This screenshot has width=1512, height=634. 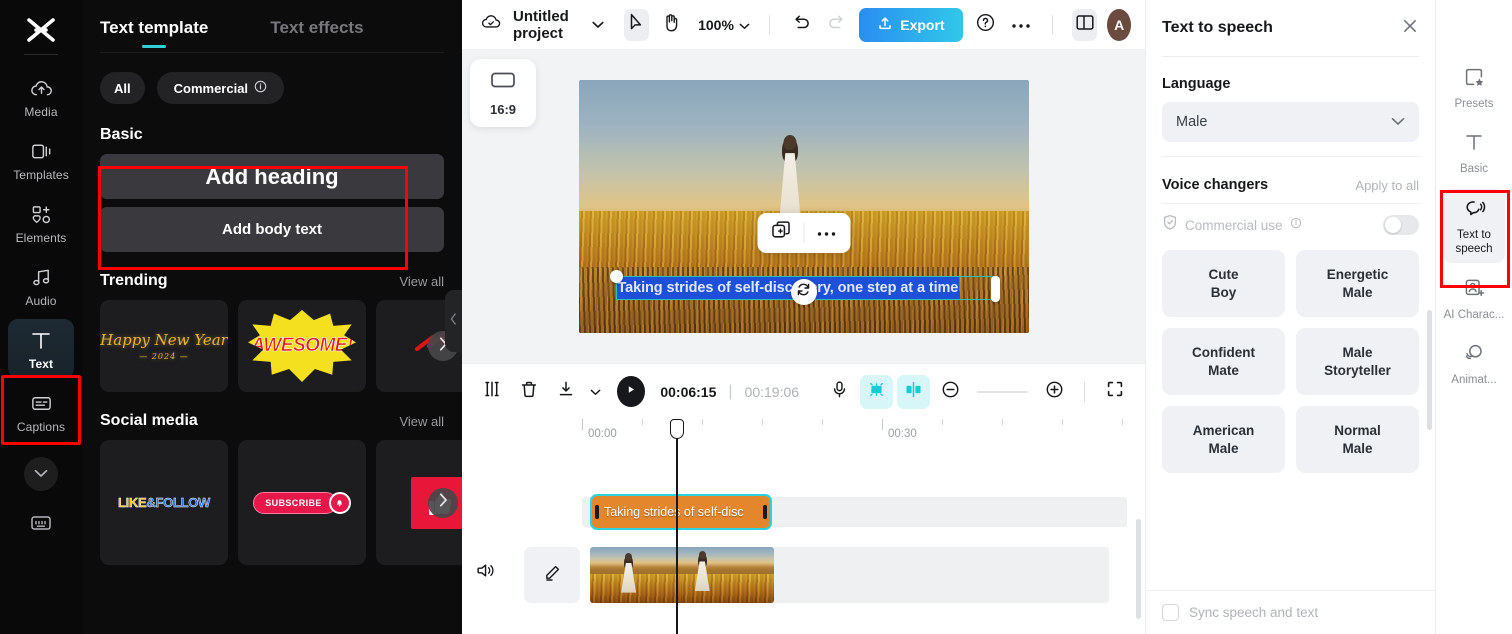 I want to click on social-next-button, so click(x=443, y=502).